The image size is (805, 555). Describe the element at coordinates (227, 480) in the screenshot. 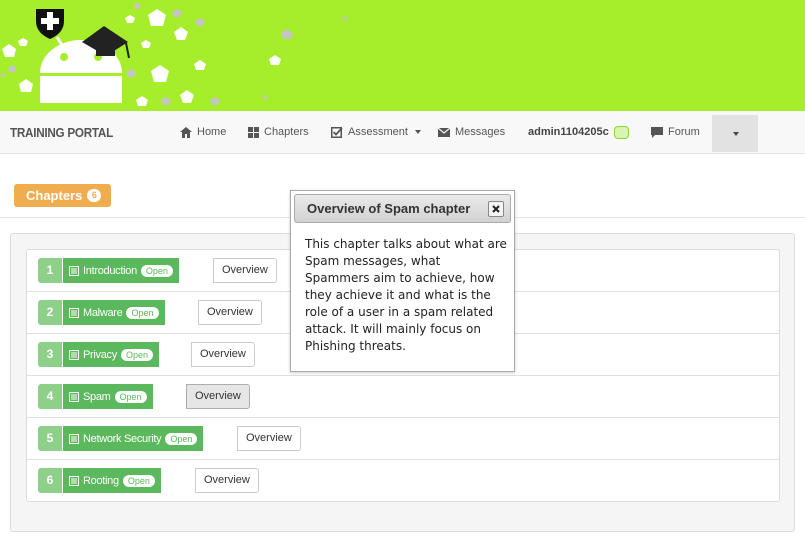

I see `overview-button-rooting: Overview` at that location.